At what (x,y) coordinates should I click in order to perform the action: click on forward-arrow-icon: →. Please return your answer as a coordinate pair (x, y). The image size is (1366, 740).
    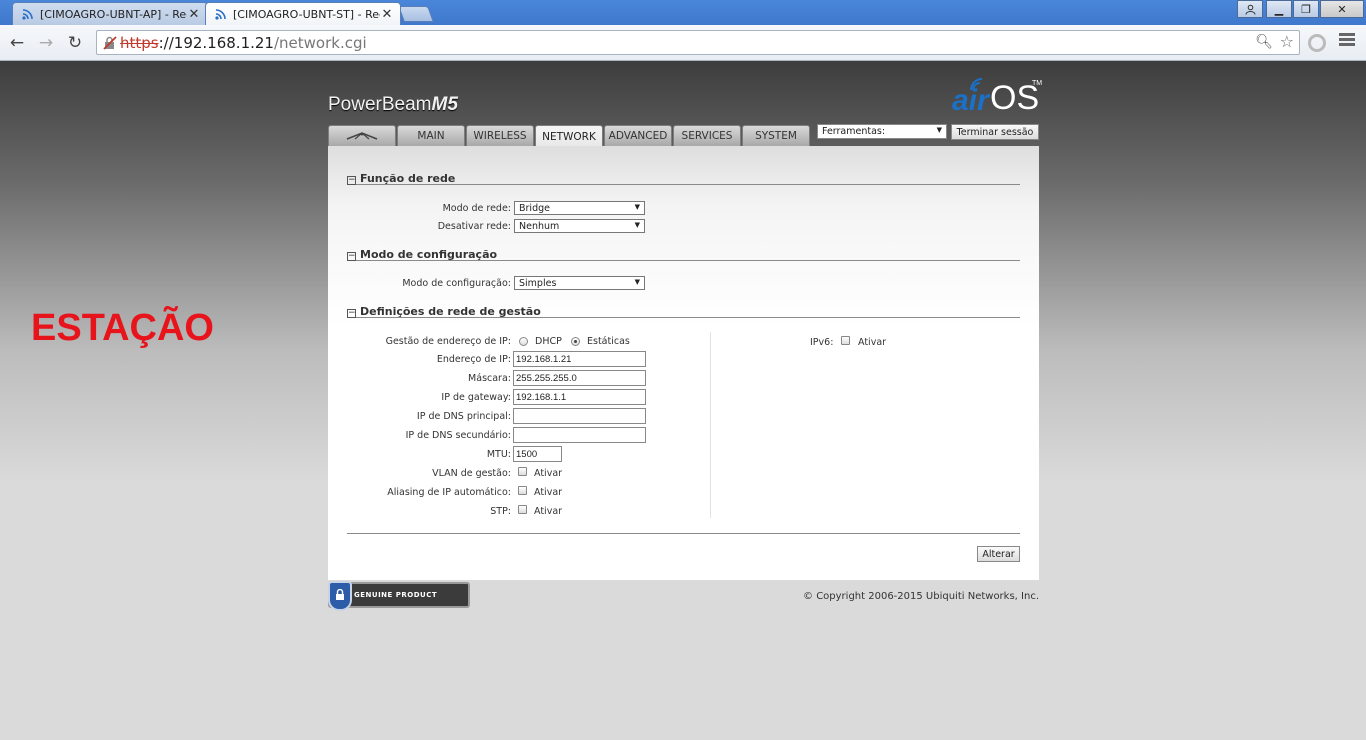
    Looking at the image, I should click on (46, 43).